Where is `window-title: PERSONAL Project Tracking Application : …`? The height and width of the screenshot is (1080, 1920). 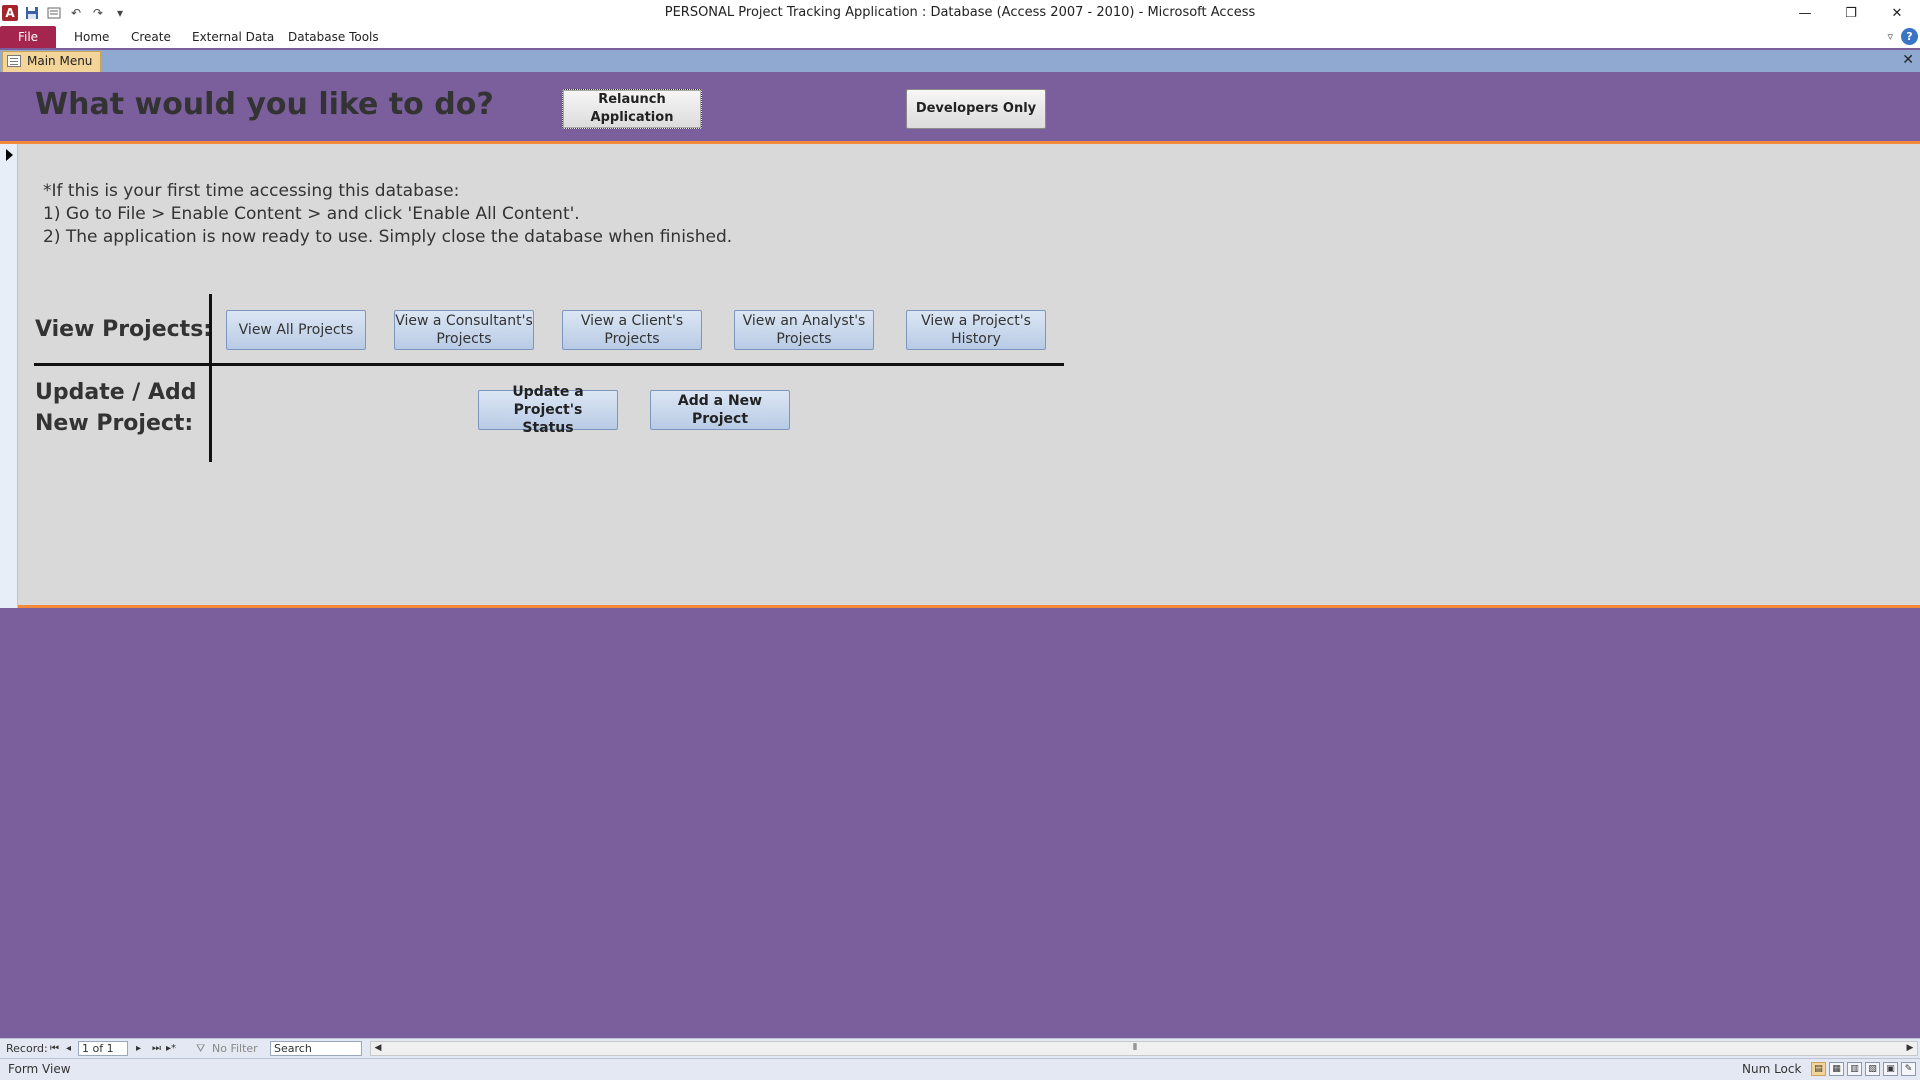
window-title: PERSONAL Project Tracking Application : … is located at coordinates (960, 12).